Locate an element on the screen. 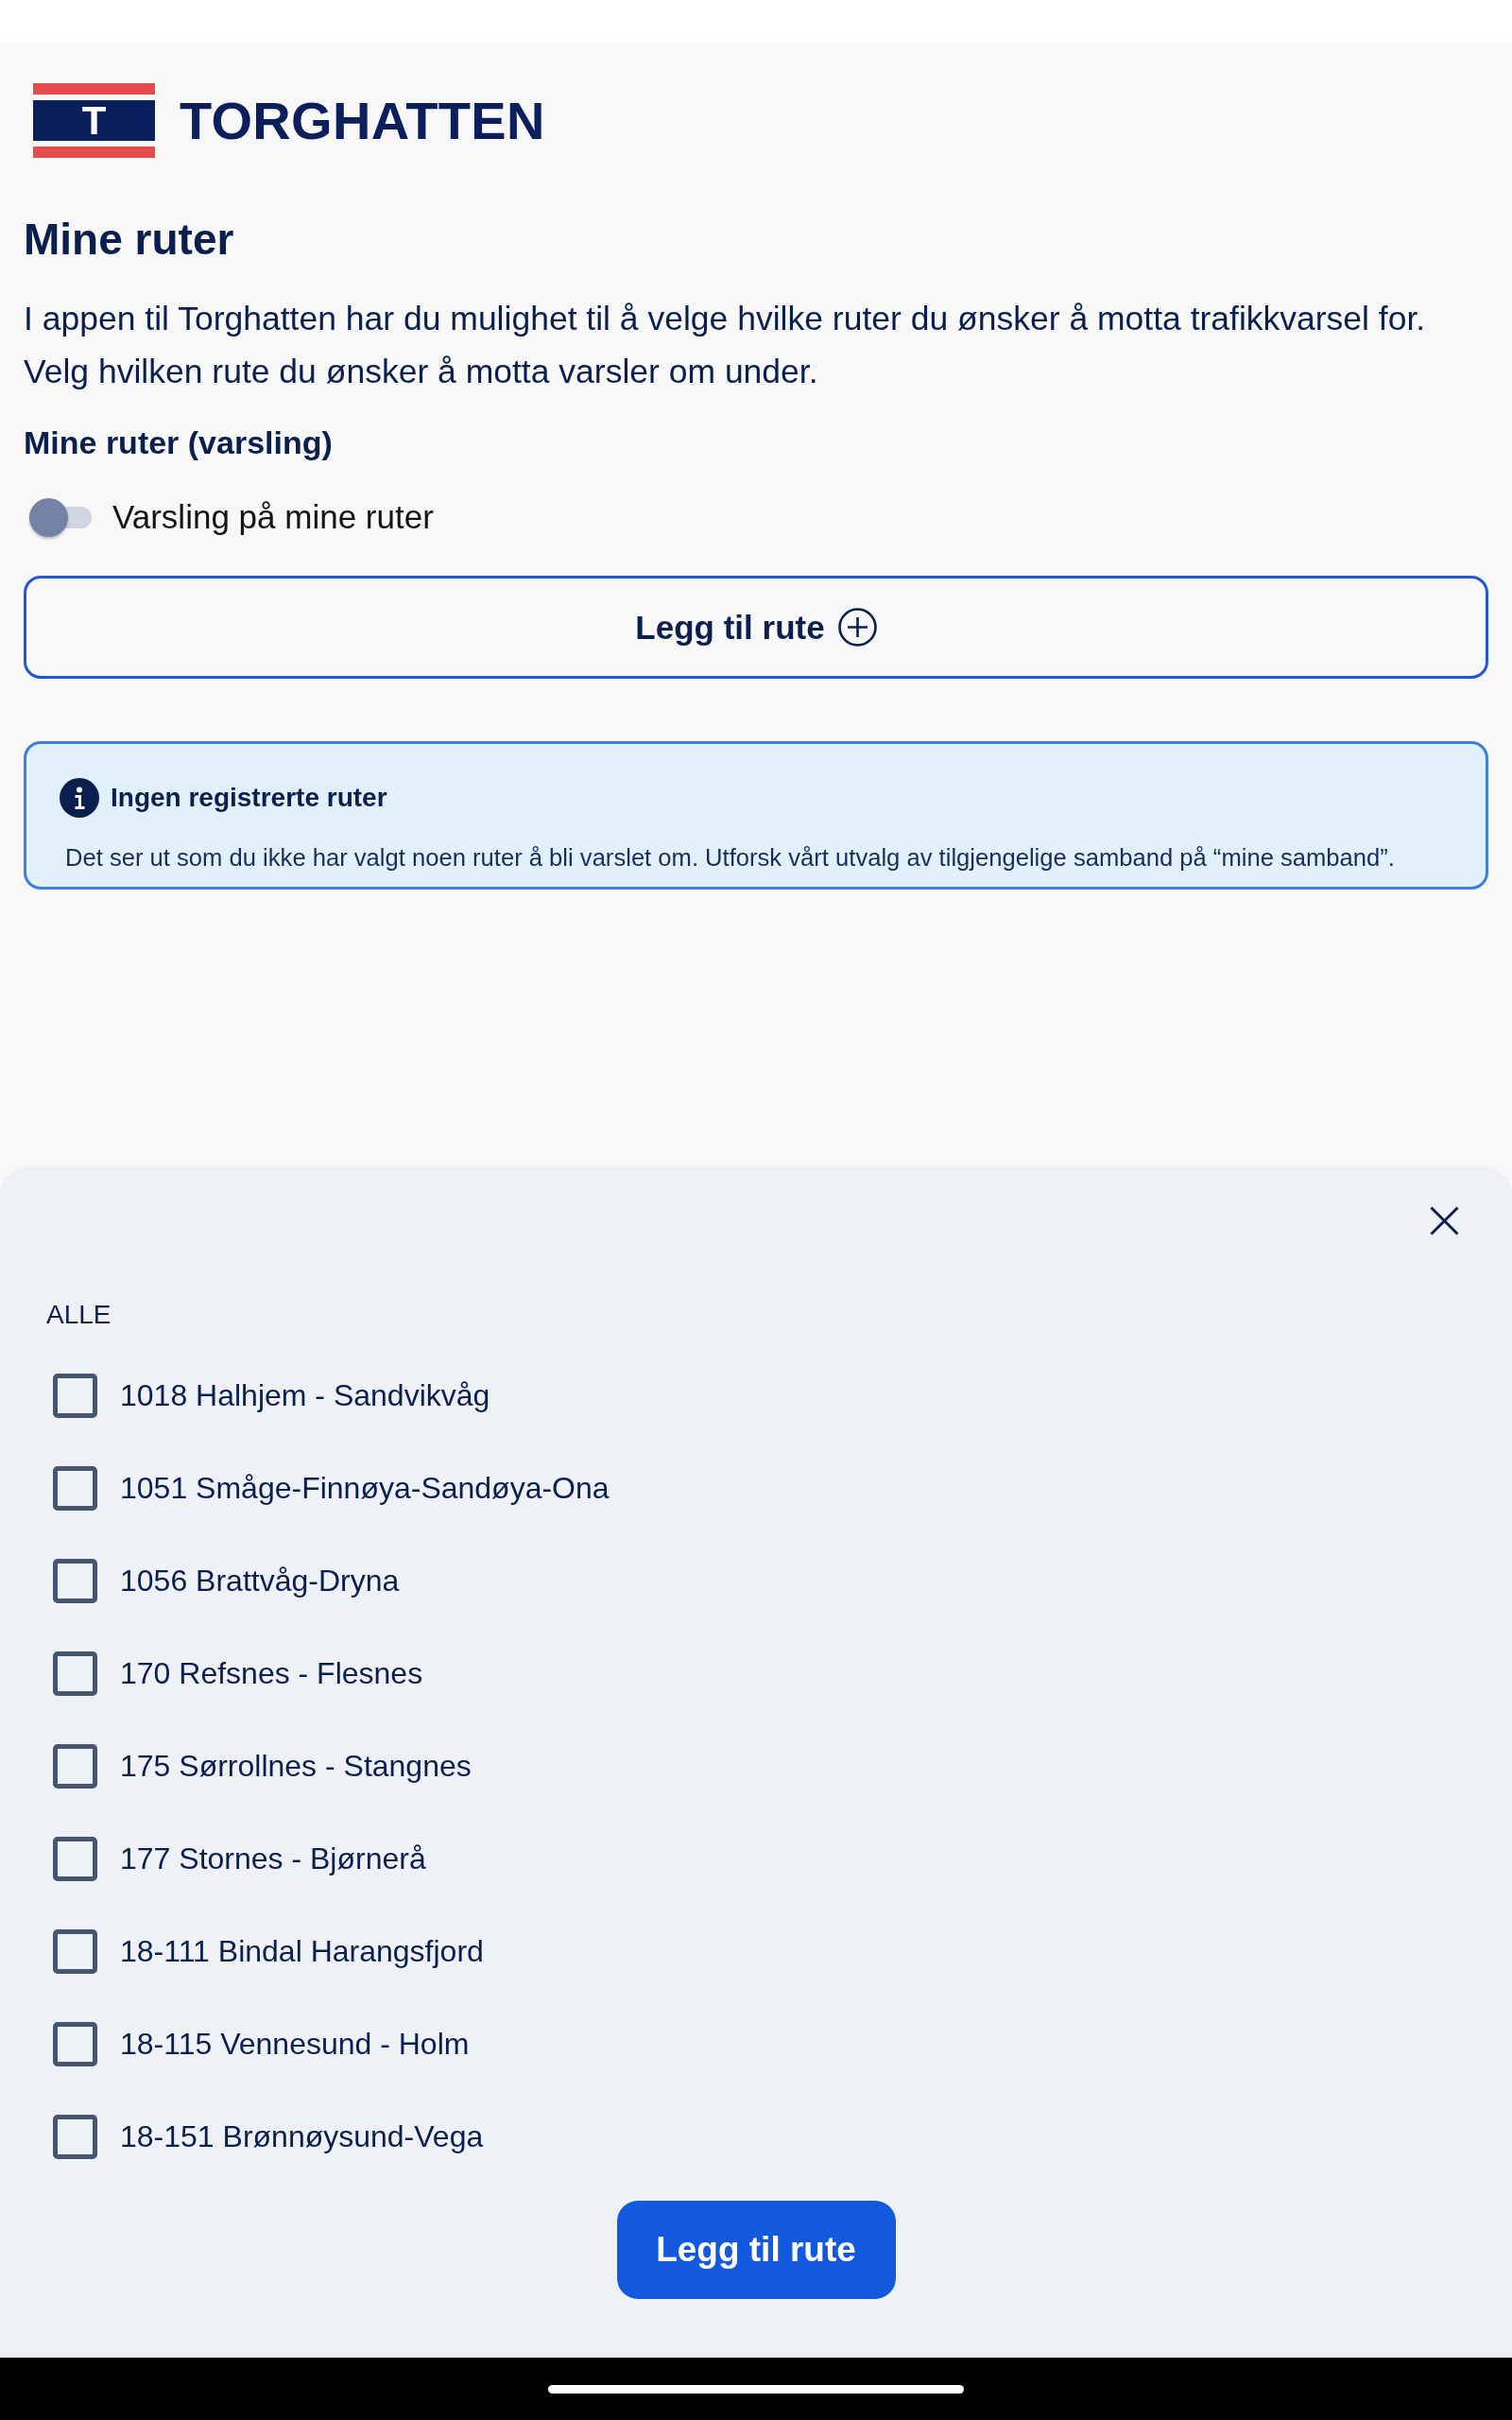  toggle-switch is located at coordinates (60, 517).